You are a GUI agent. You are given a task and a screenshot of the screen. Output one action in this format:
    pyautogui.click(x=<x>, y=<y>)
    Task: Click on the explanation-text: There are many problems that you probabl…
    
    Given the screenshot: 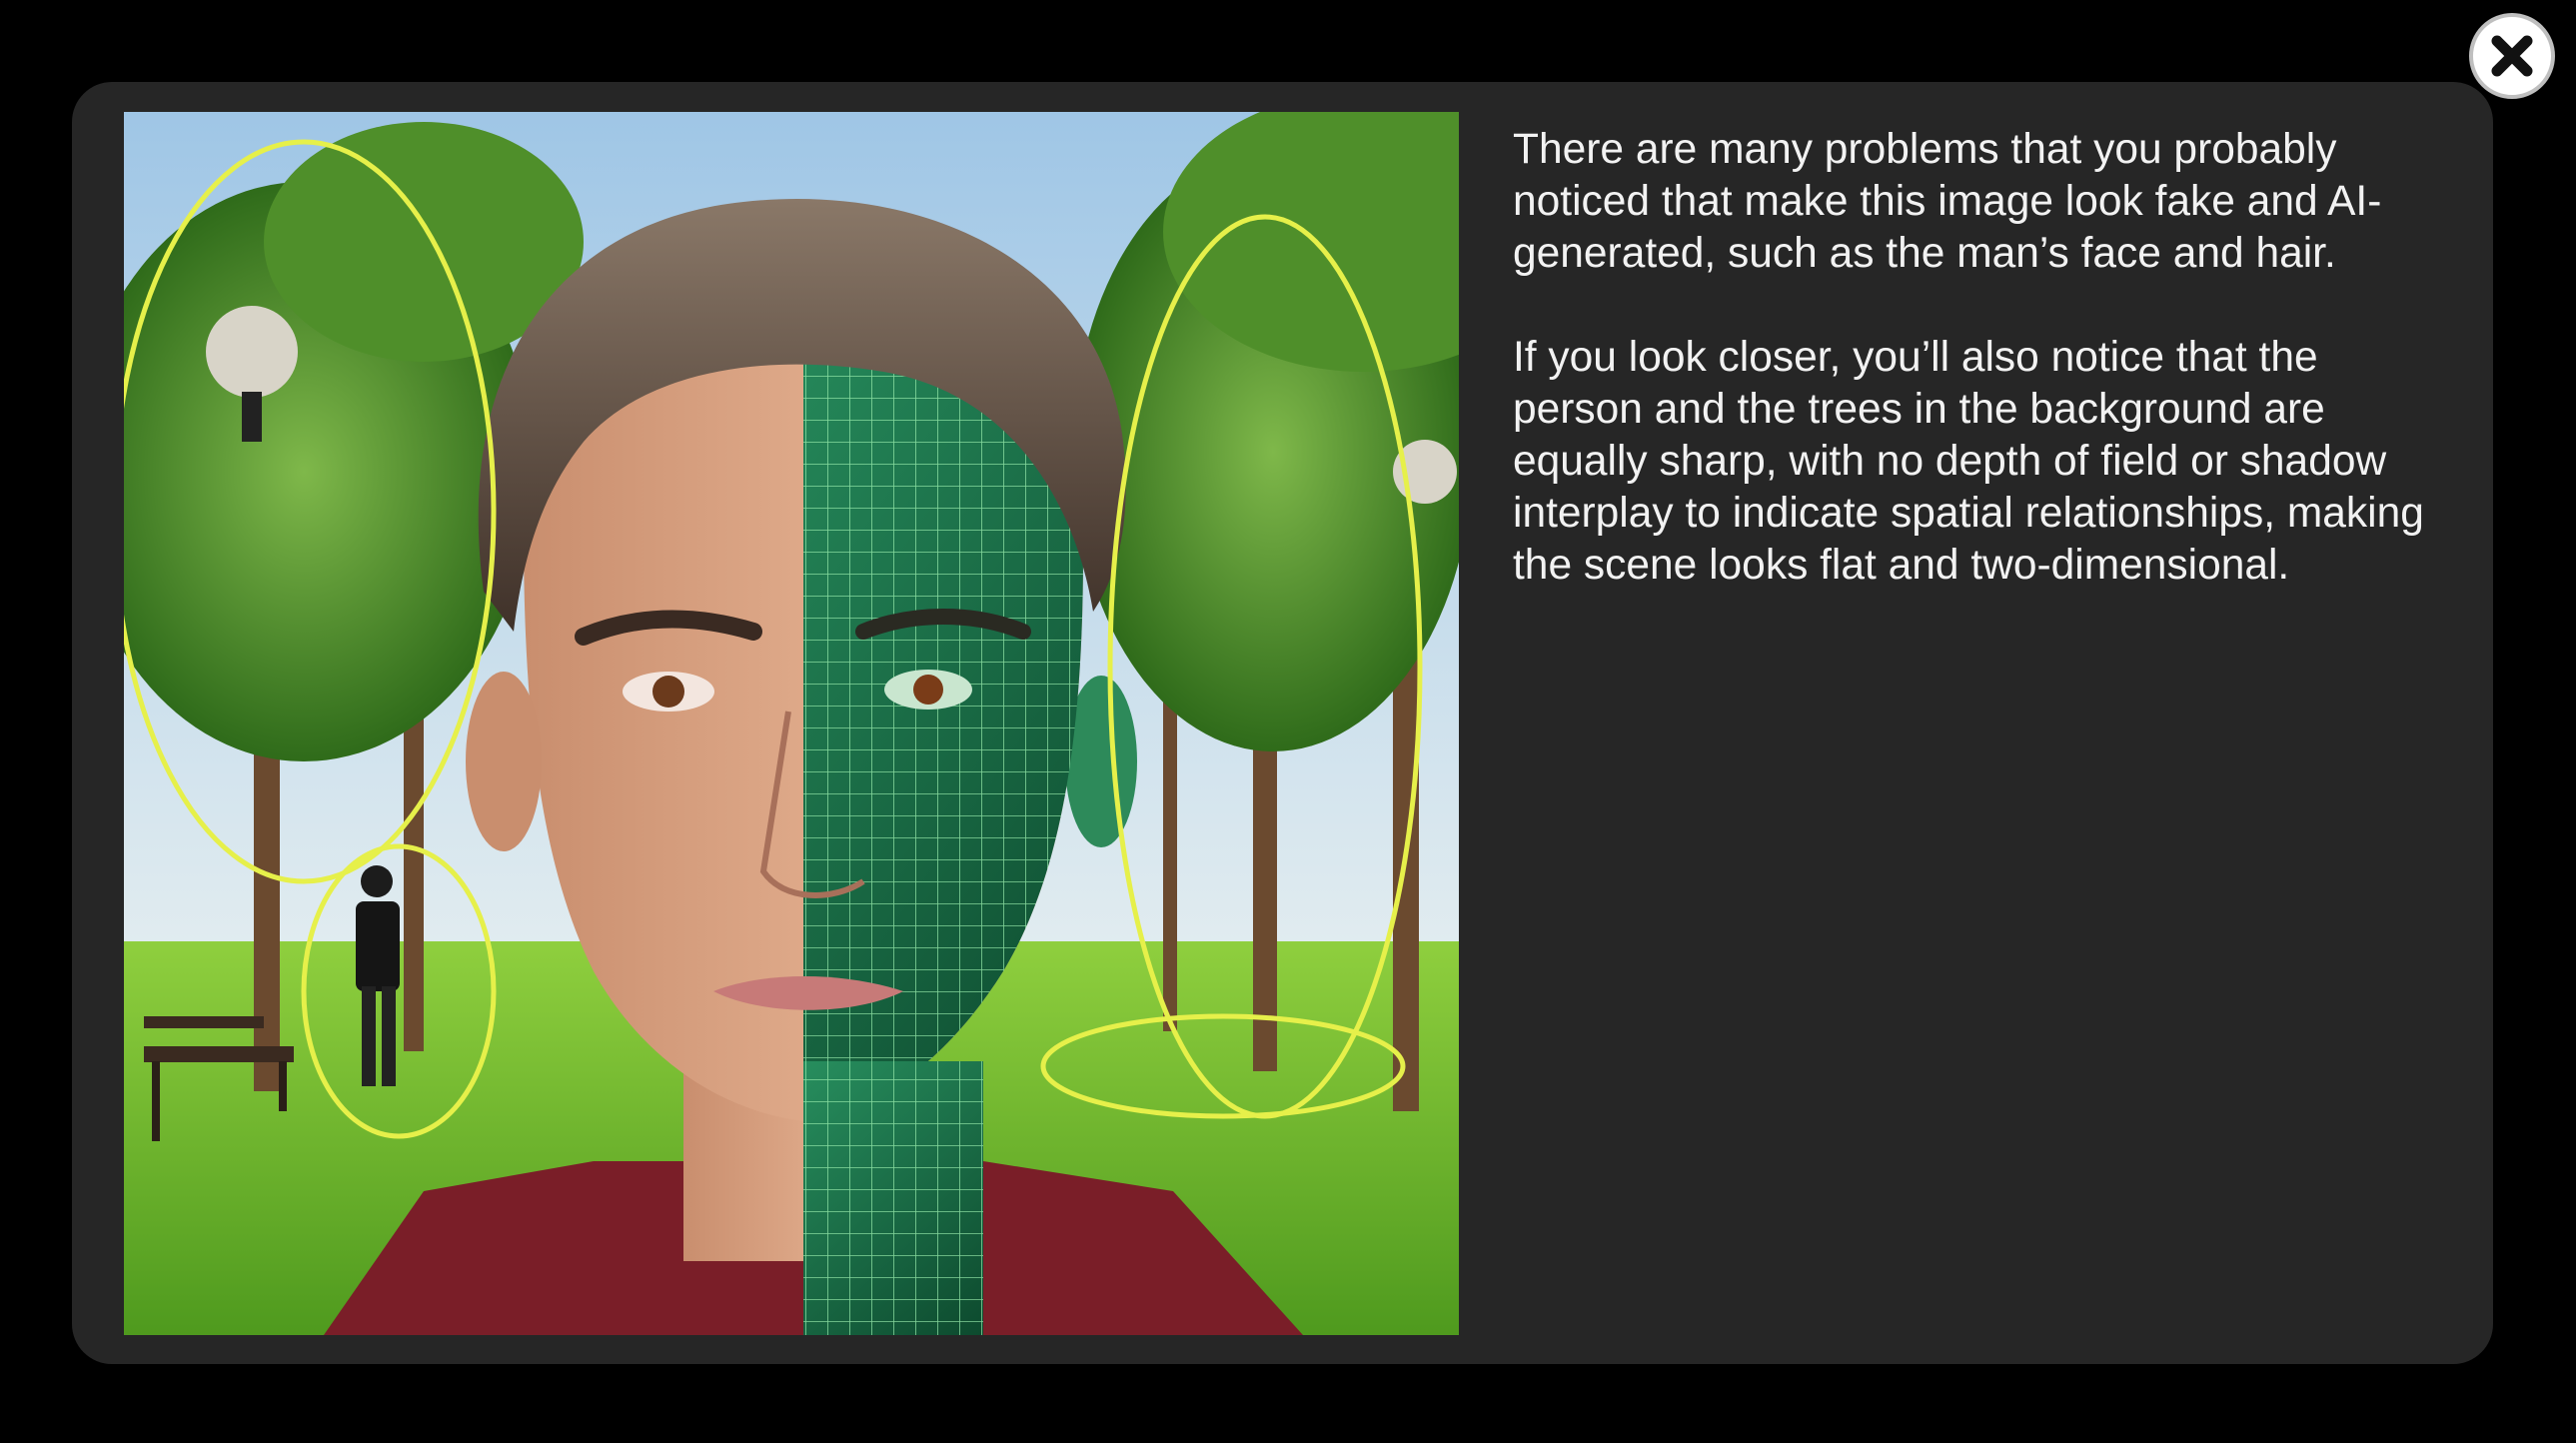 What is the action you would take?
    pyautogui.click(x=1980, y=384)
    